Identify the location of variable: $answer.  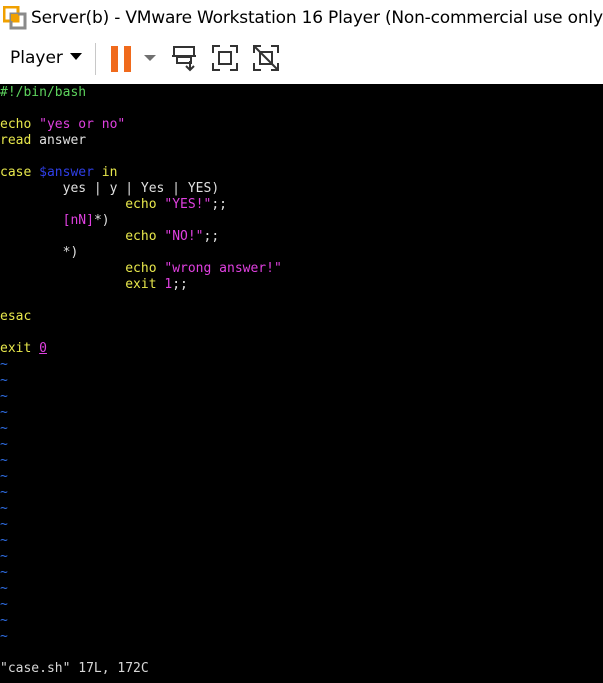
(66, 172).